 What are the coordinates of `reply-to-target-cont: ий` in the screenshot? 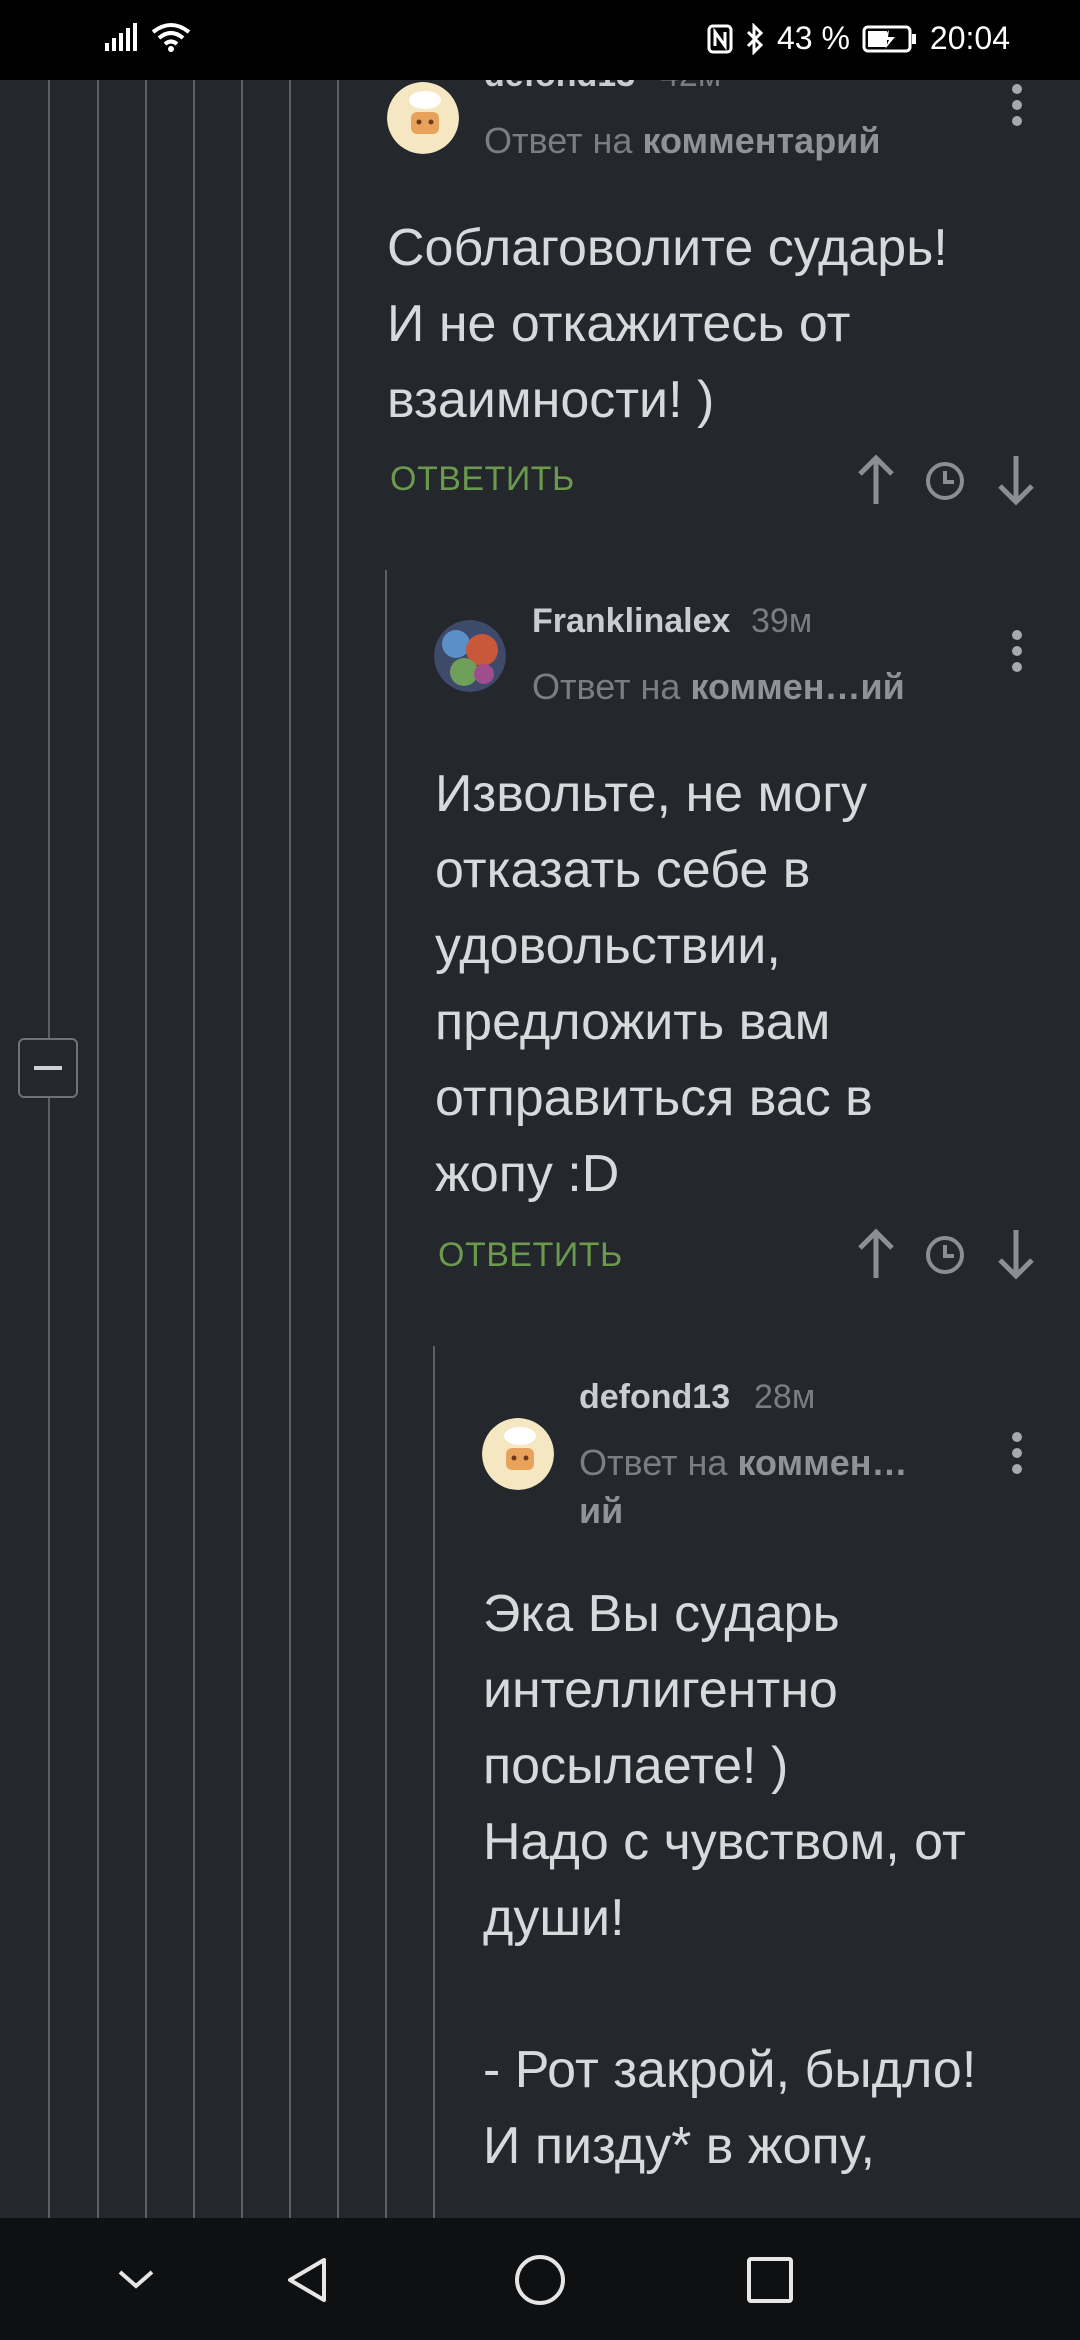 It's located at (601, 1511).